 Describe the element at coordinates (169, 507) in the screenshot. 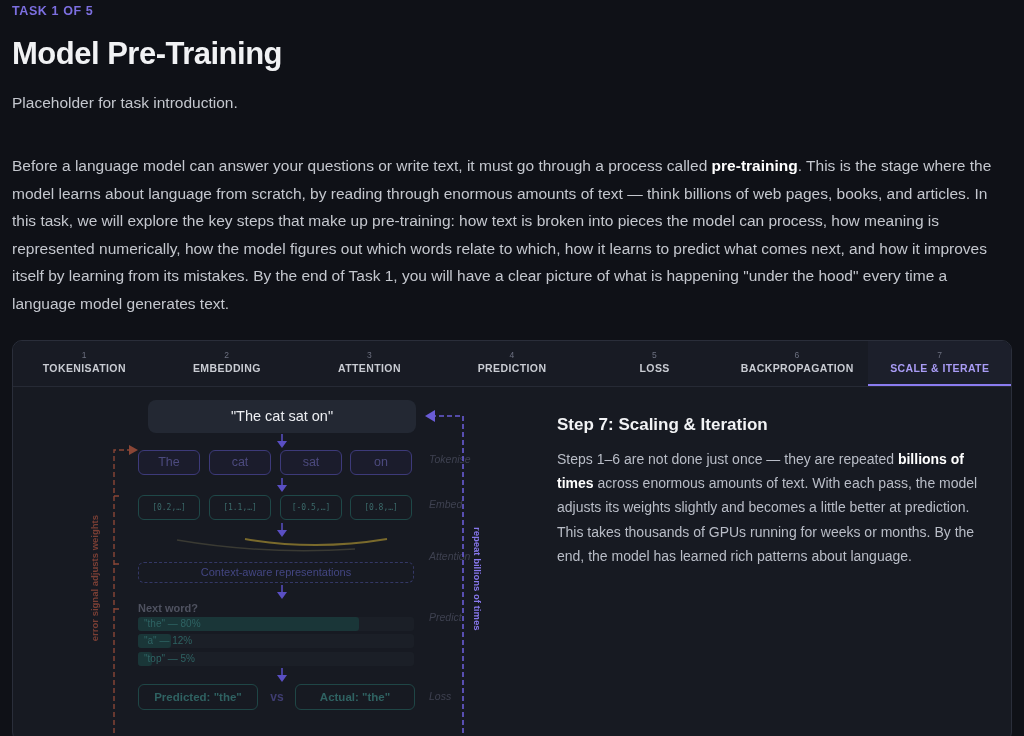

I see `embedding-box: [0.2,…]` at that location.